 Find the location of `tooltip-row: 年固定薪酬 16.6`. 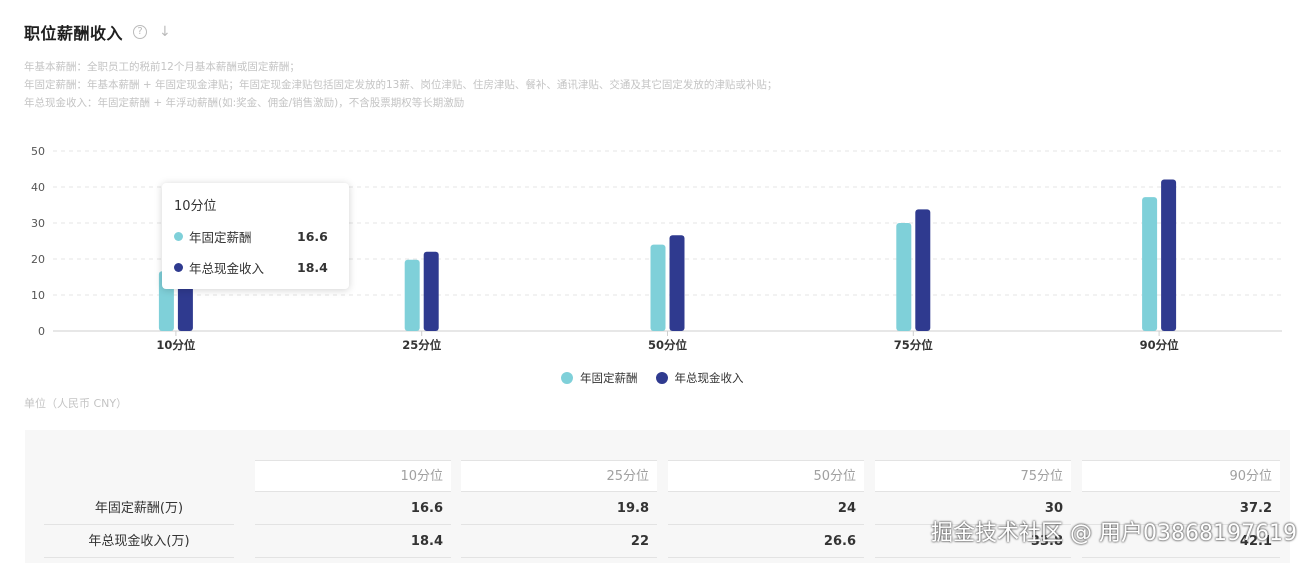

tooltip-row: 年固定薪酬 16.6 is located at coordinates (255, 236).